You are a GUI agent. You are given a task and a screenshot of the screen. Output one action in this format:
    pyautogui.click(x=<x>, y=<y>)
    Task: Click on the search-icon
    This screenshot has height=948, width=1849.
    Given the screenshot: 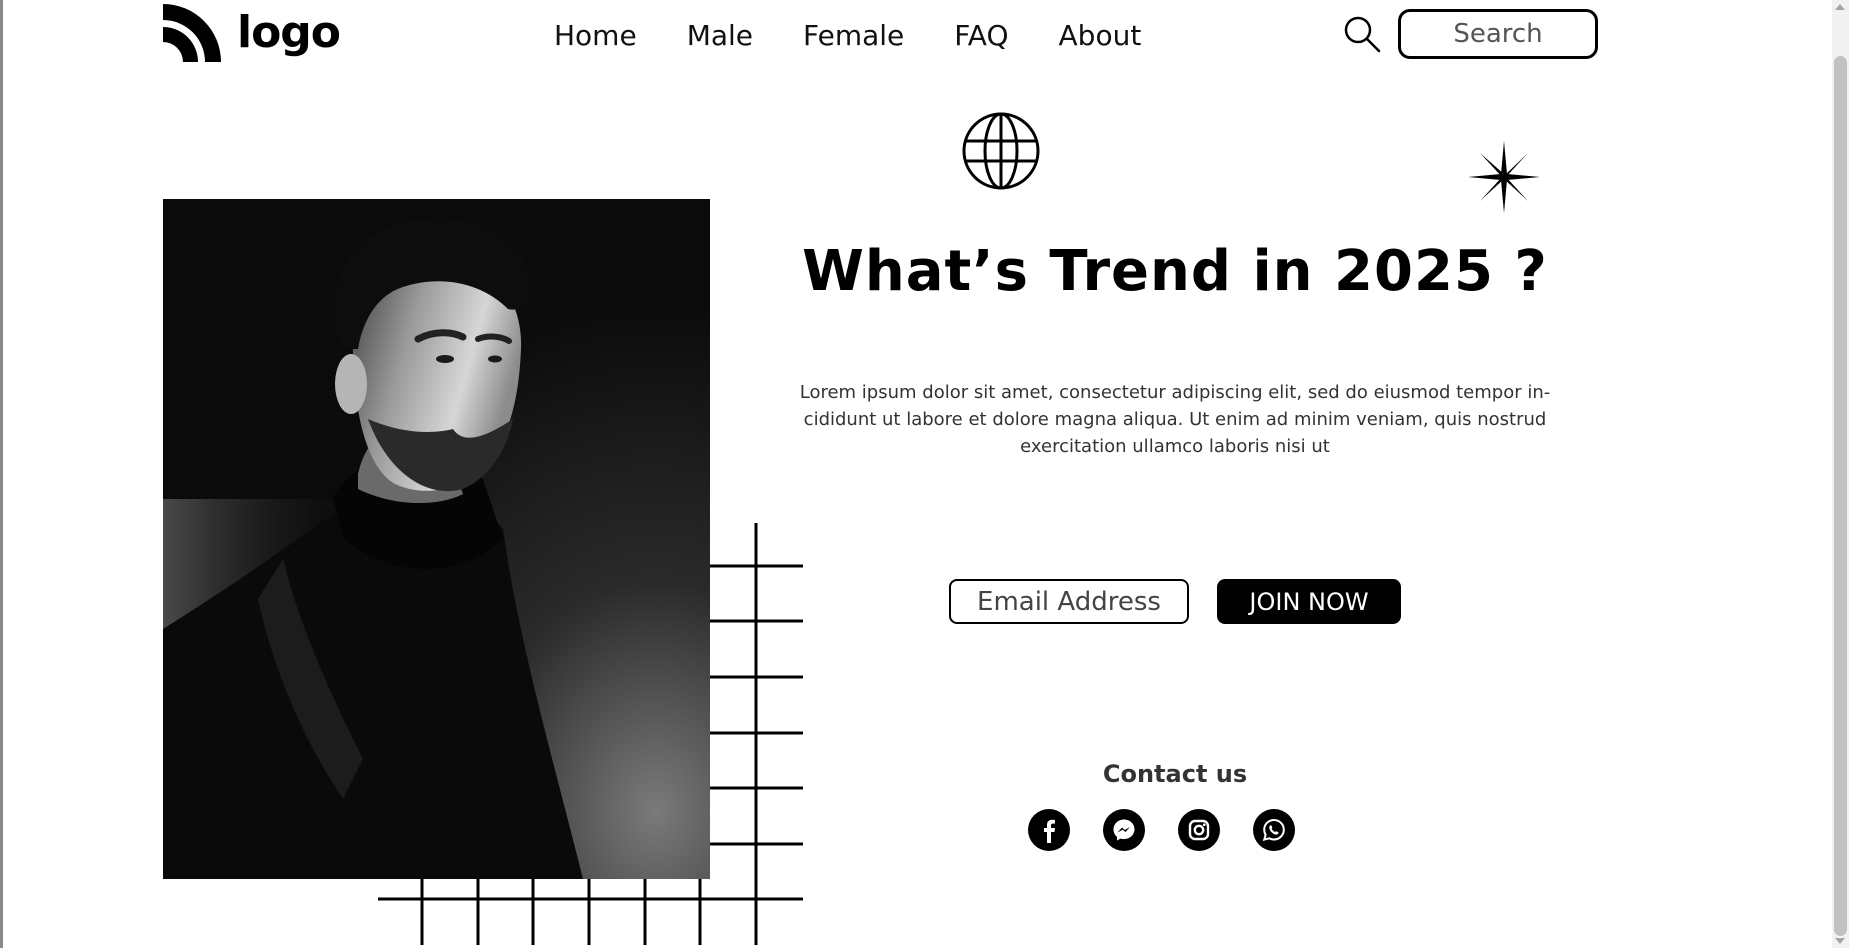 What is the action you would take?
    pyautogui.click(x=1362, y=34)
    